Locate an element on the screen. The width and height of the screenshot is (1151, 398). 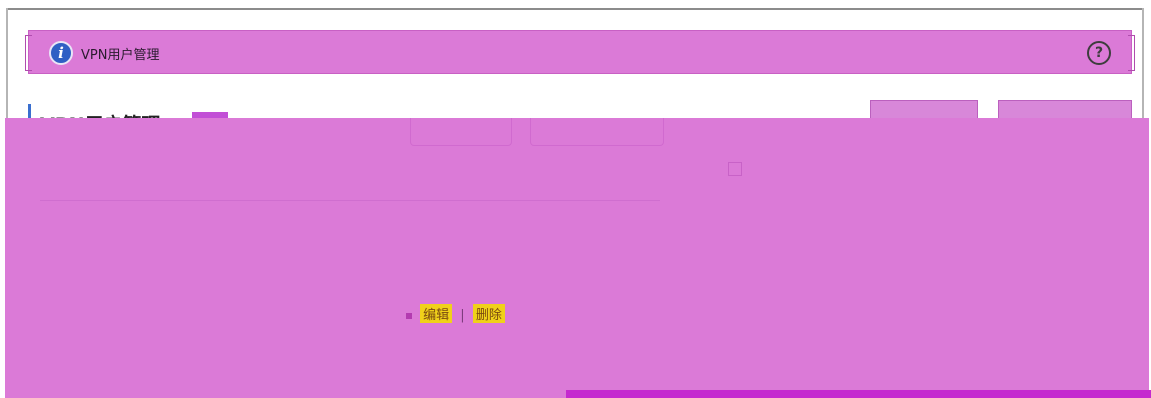
bottom-highlight-bar is located at coordinates (858, 394).